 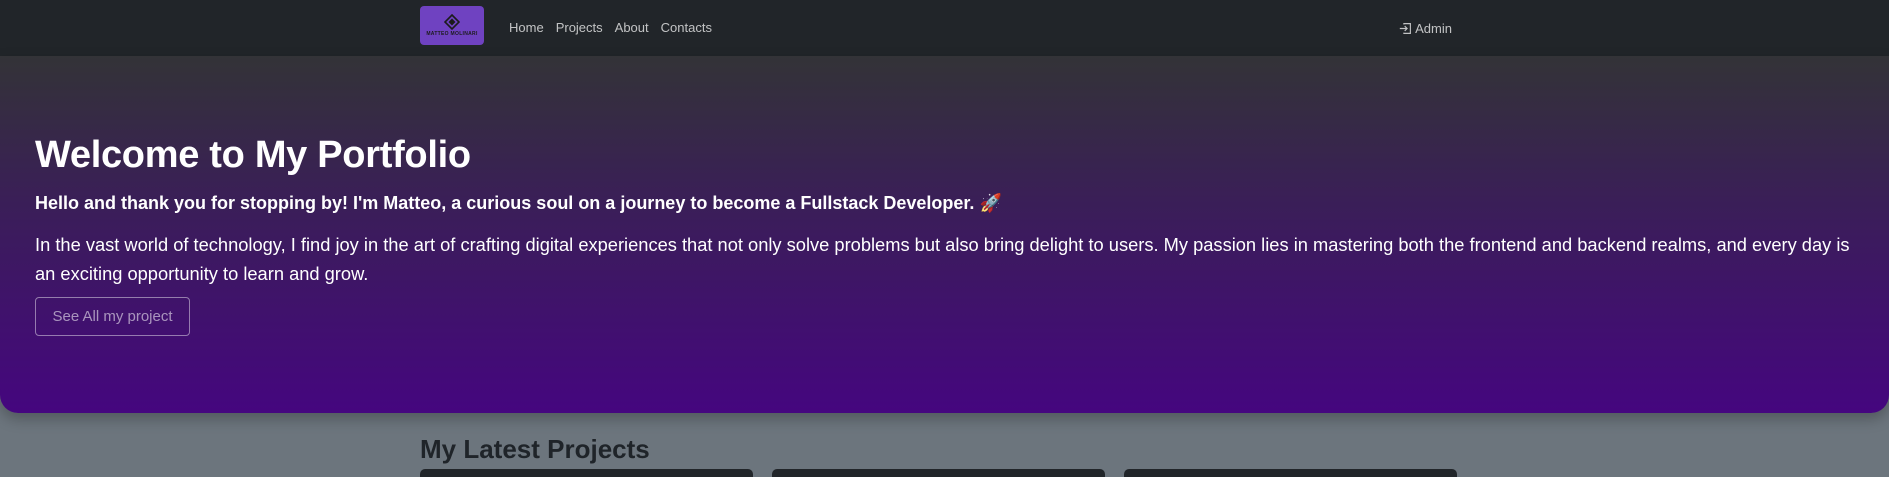 What do you see at coordinates (452, 22) in the screenshot?
I see `diamond-logo-icon` at bounding box center [452, 22].